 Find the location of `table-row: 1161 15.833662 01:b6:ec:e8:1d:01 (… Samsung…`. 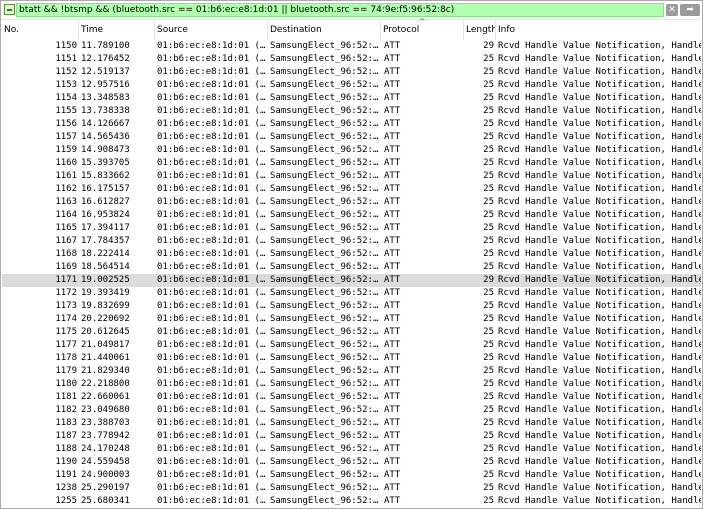

table-row: 1161 15.833662 01:b6:ec:e8:1d:01 (… Samsung… is located at coordinates (351, 176).